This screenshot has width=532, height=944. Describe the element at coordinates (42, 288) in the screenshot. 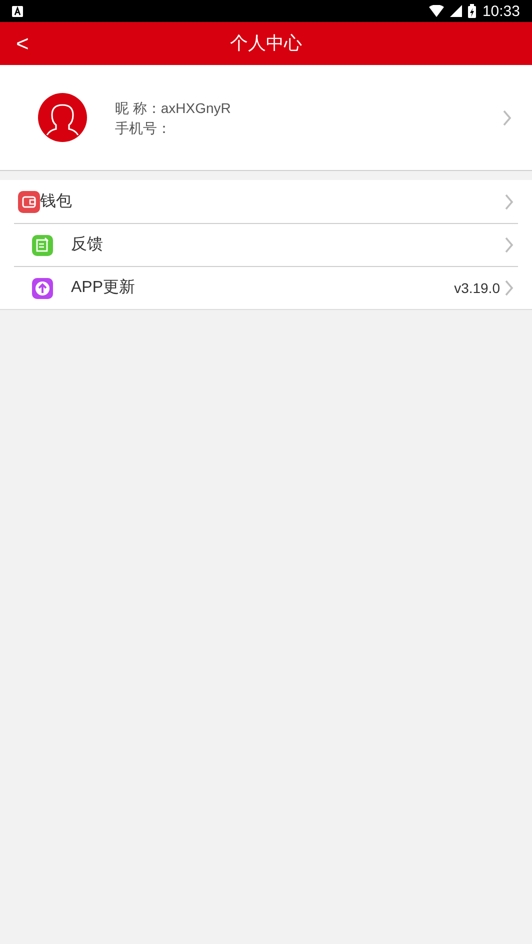

I see `arrow-up-icon` at that location.